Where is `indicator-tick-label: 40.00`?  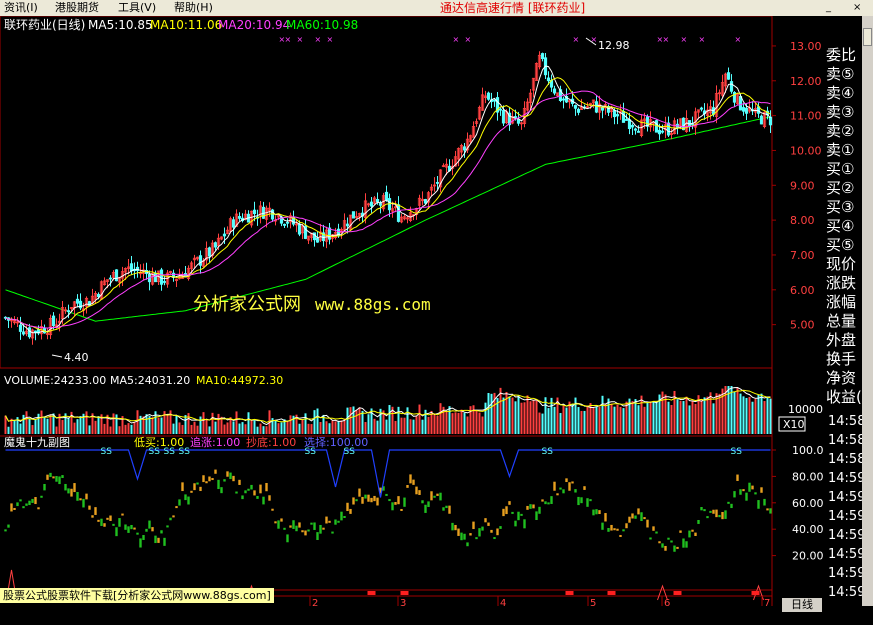
indicator-tick-label: 40.00 is located at coordinates (808, 529).